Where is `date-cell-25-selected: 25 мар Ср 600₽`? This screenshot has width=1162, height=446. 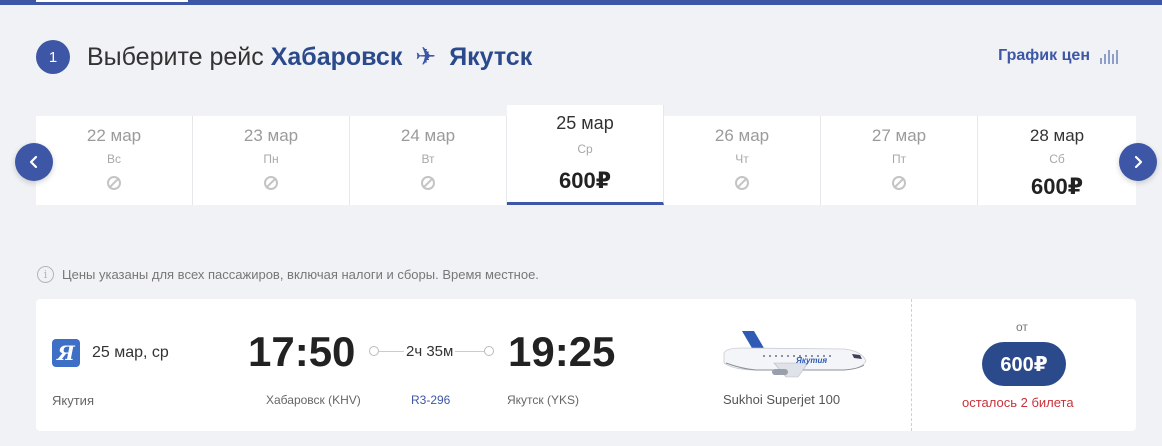
date-cell-25-selected: 25 мар Ср 600₽ is located at coordinates (585, 155).